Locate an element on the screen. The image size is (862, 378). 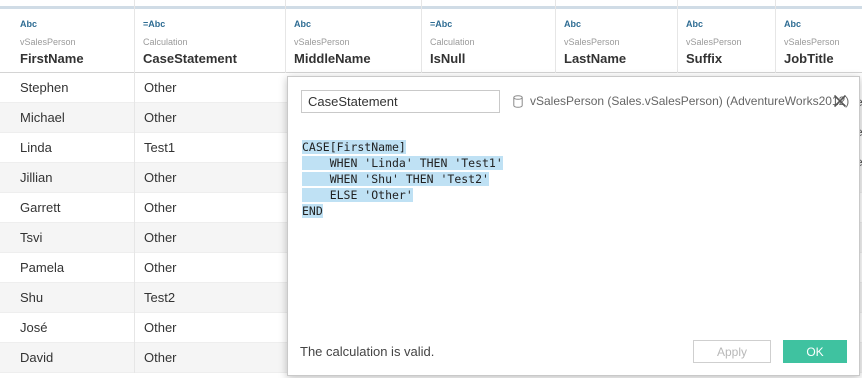
ok-button: OK is located at coordinates (815, 351).